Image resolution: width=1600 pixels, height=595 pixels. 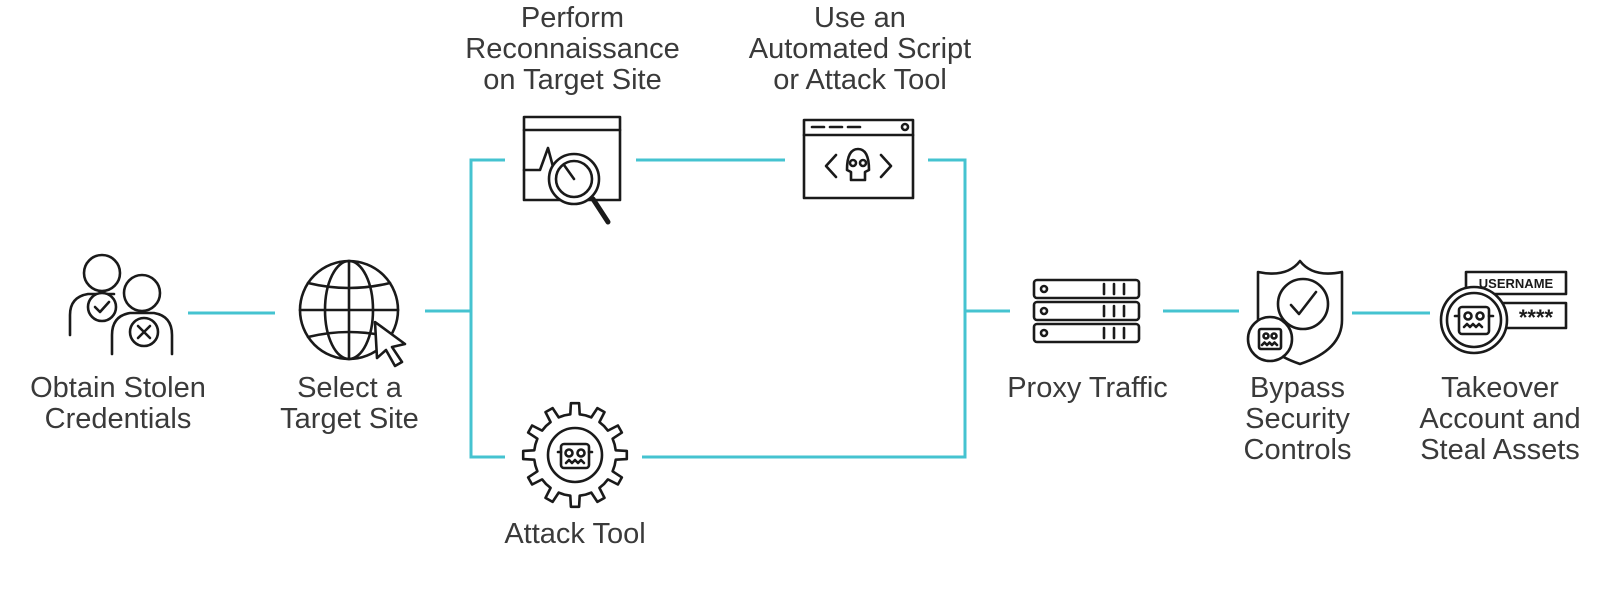 I want to click on label-line: Security, so click(x=1297, y=419).